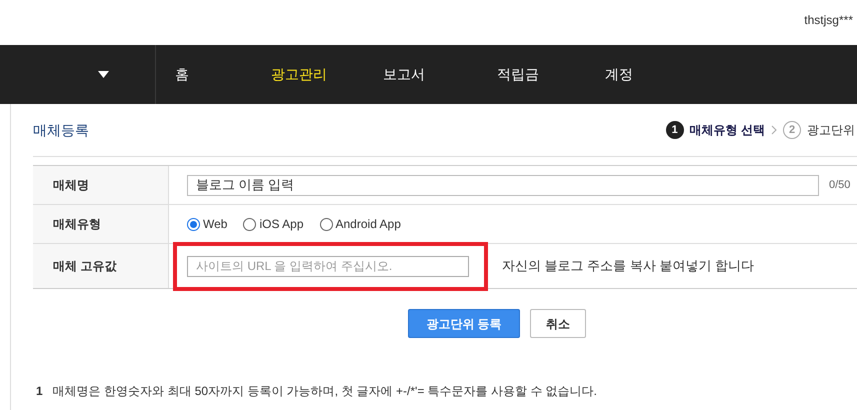 This screenshot has height=410, width=857. I want to click on step-label: 매체유형 선택, so click(727, 130).